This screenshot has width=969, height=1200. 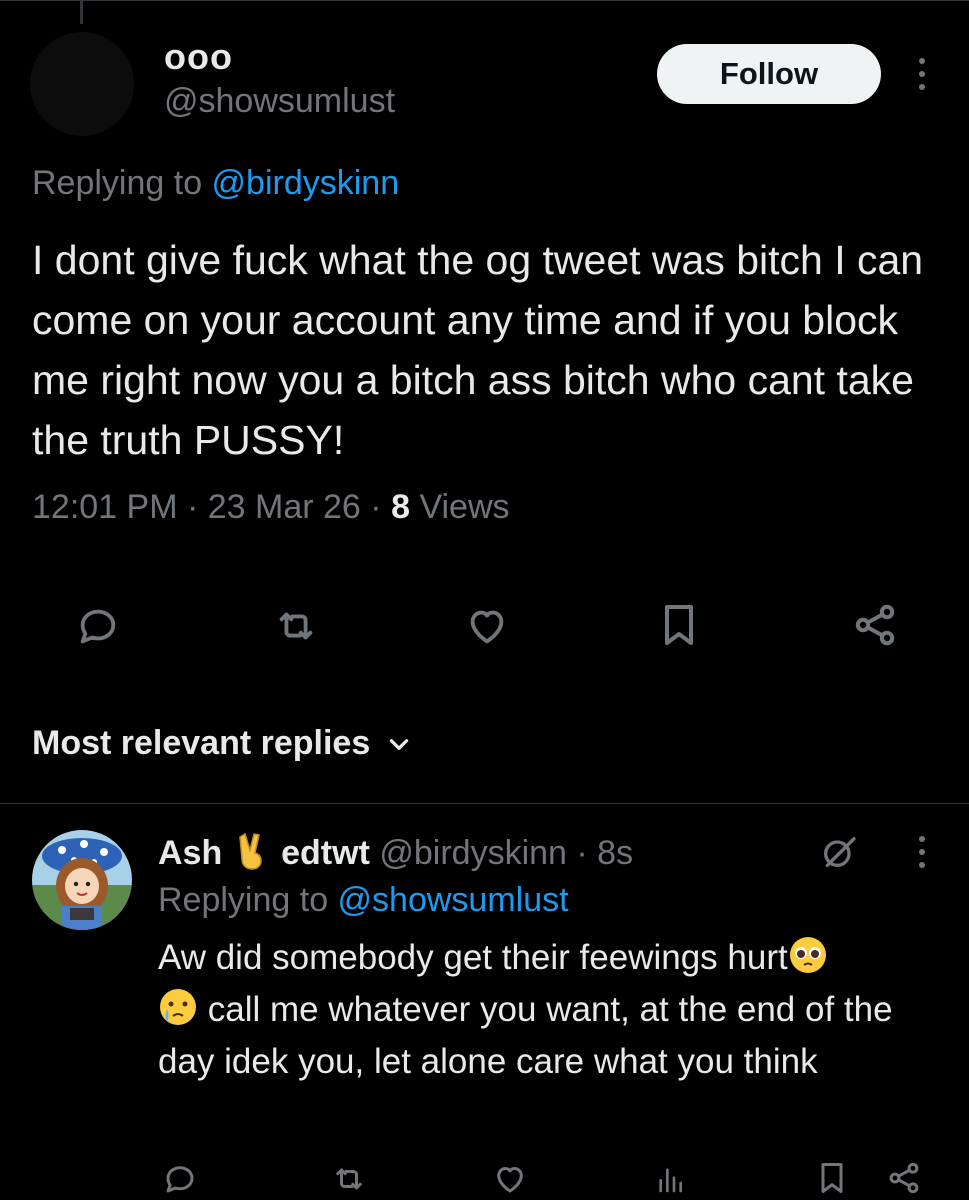 I want to click on tweet-time: 12:01 PM, so click(x=105, y=507).